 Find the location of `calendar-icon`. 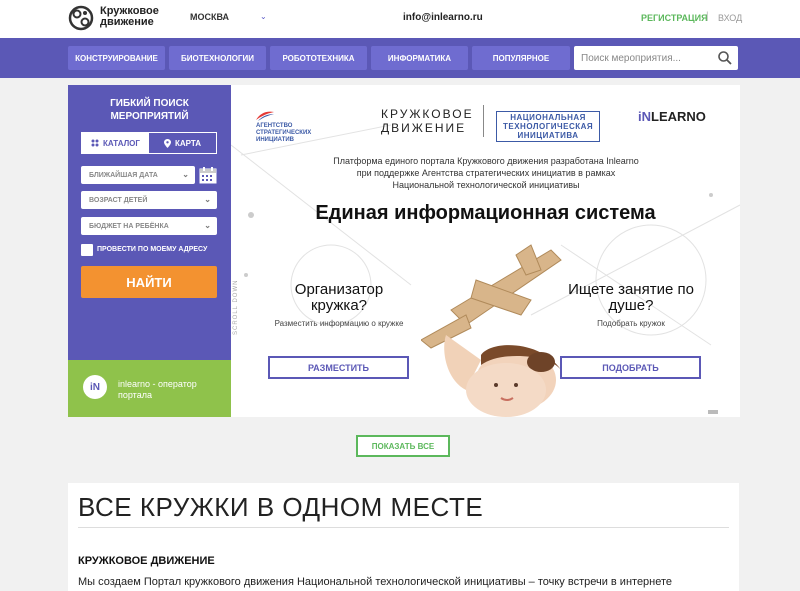

calendar-icon is located at coordinates (208, 175).